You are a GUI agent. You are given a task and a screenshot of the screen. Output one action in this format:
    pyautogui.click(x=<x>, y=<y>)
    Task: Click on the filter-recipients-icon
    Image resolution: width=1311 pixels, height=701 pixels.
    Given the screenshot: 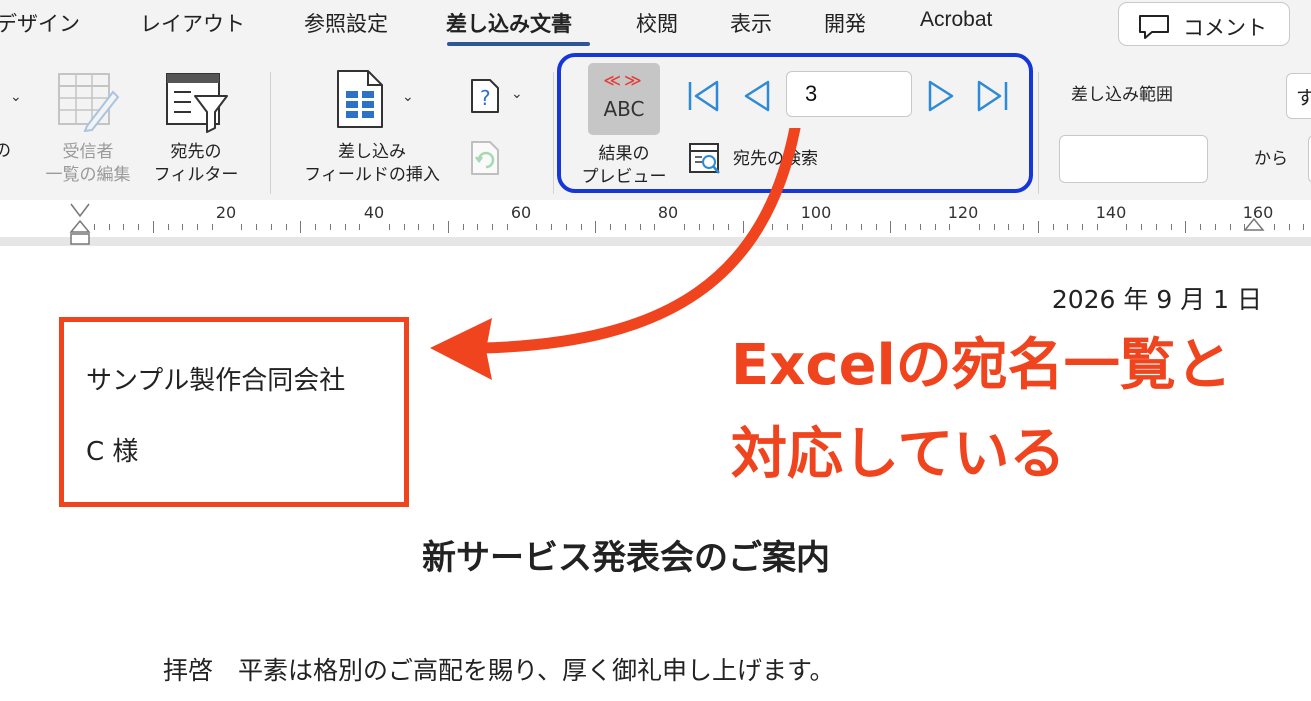 What is the action you would take?
    pyautogui.click(x=197, y=102)
    